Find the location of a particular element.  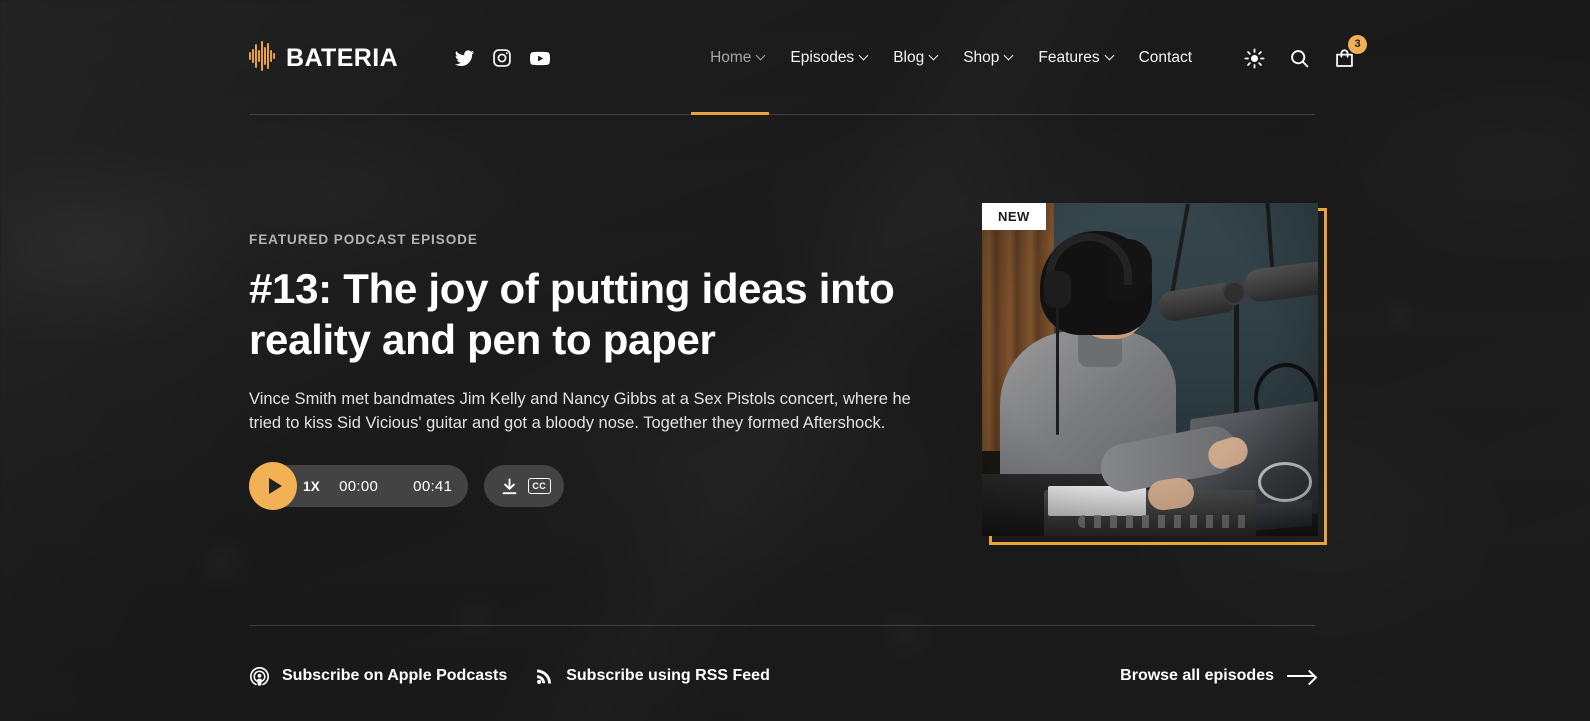

nav-item-contact: Contact is located at coordinates (1165, 58).